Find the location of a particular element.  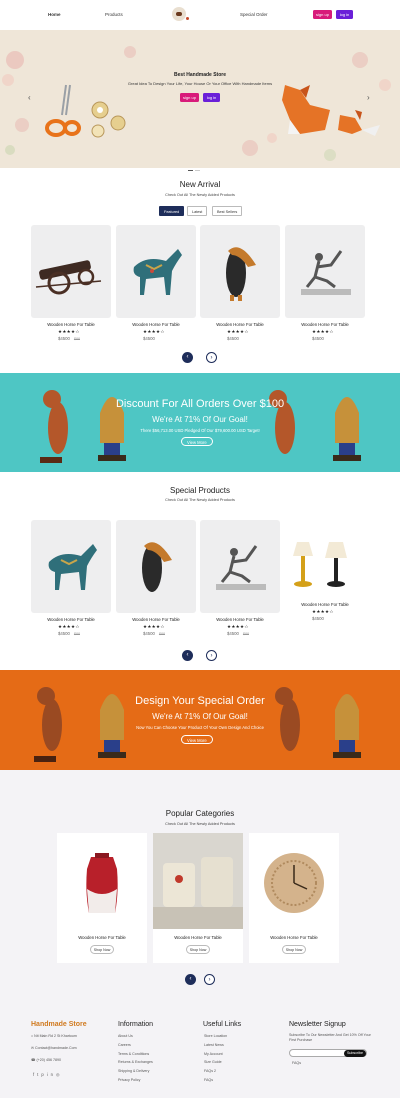

hero-illustration is located at coordinates (196, 103).